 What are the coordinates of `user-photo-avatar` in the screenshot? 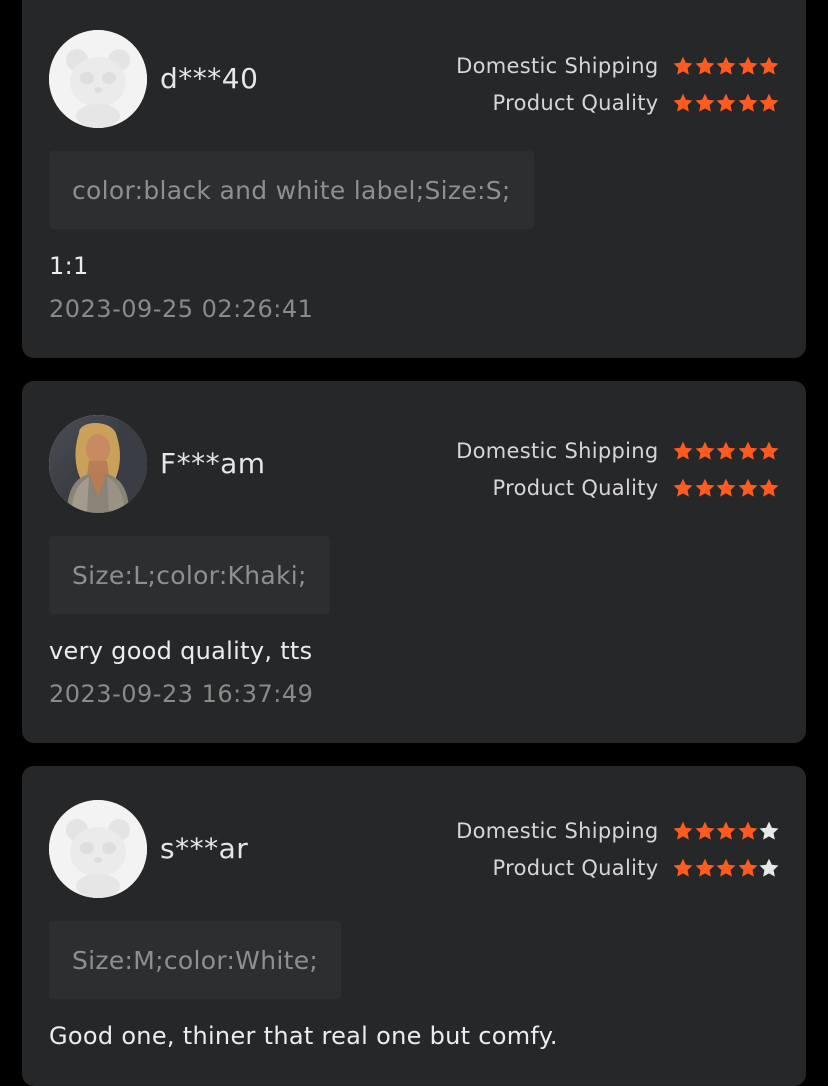 It's located at (98, 464).